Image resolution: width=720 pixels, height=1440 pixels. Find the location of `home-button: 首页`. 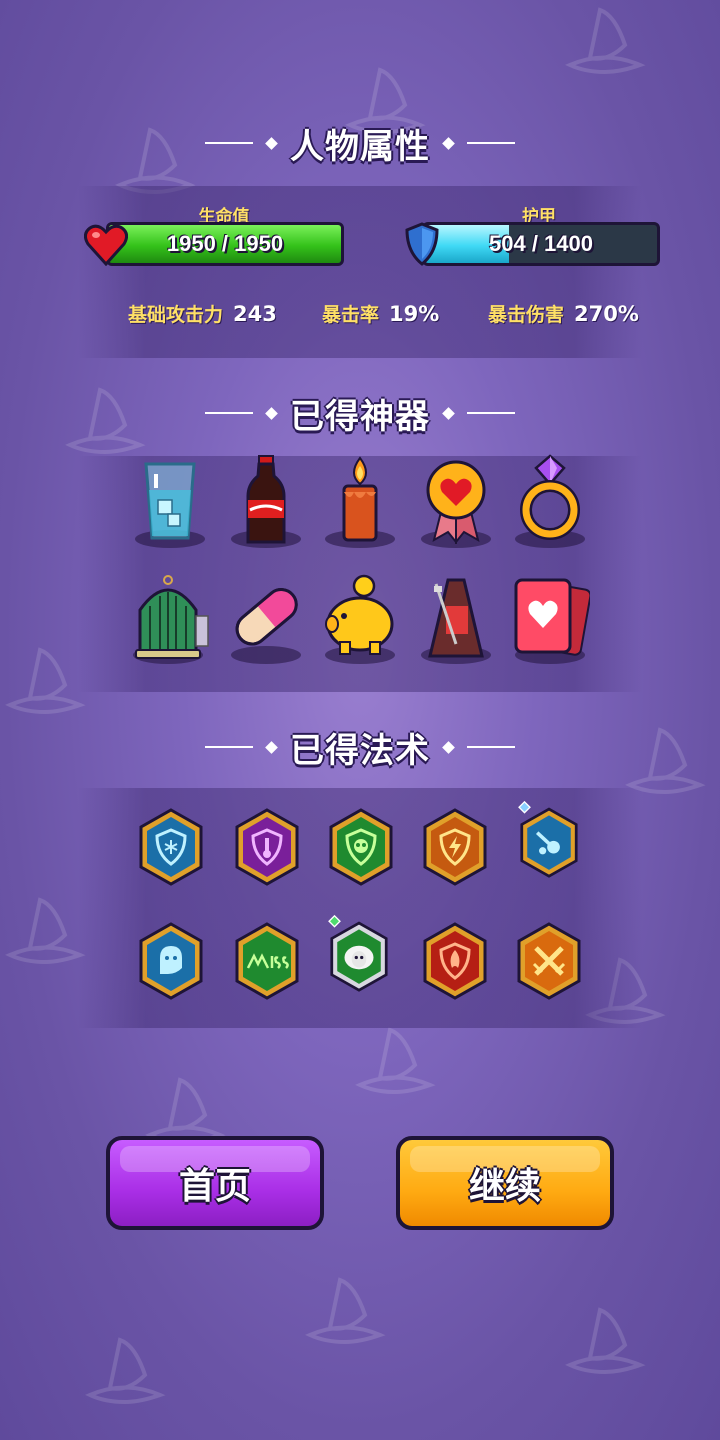

home-button: 首页 is located at coordinates (215, 1183).